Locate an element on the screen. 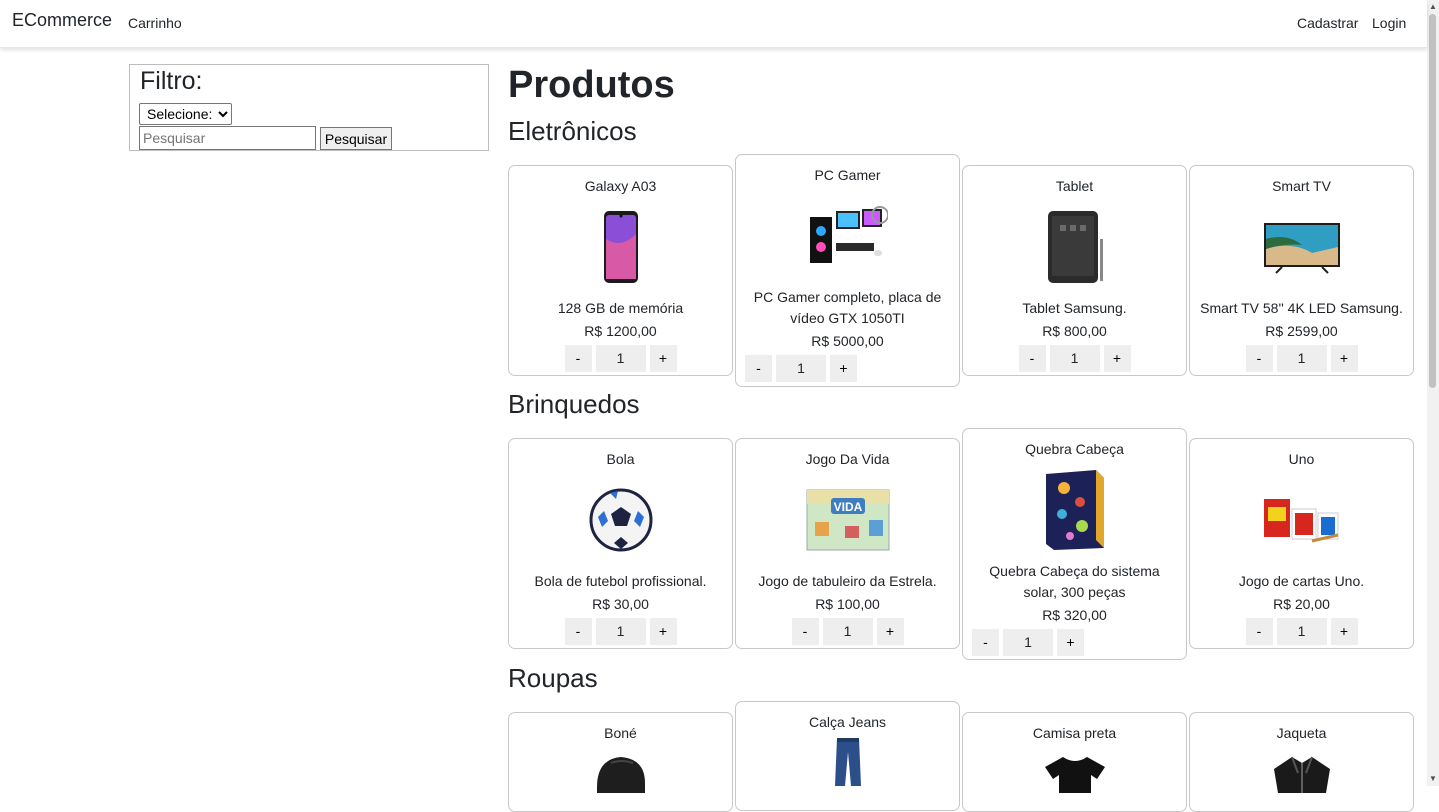 This screenshot has height=812, width=1439. board-game-box-icon: VIDA is located at coordinates (847, 520).